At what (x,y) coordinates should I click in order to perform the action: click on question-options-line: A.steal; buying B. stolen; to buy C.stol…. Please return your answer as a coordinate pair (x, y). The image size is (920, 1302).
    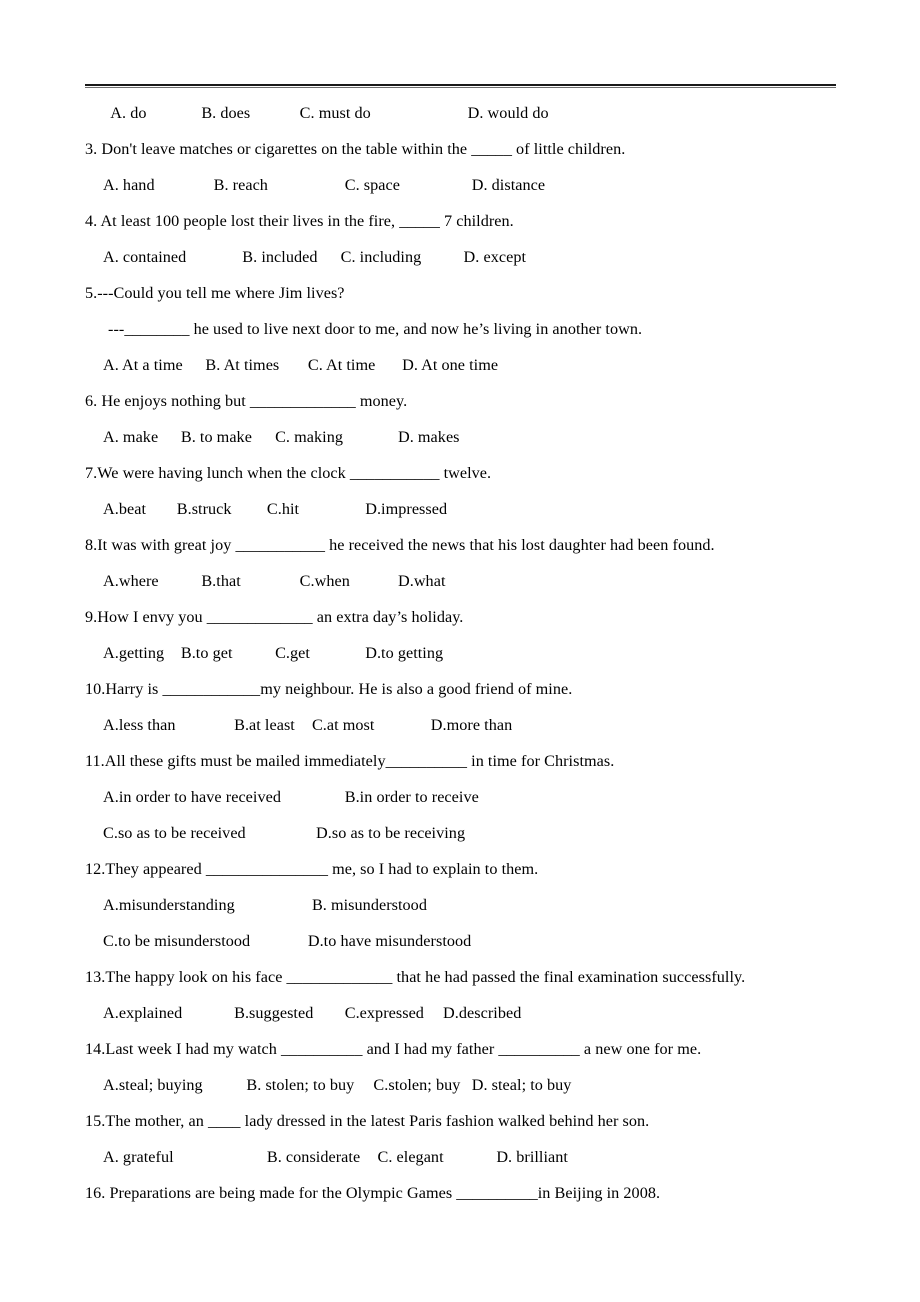
    Looking at the image, I should click on (337, 1085).